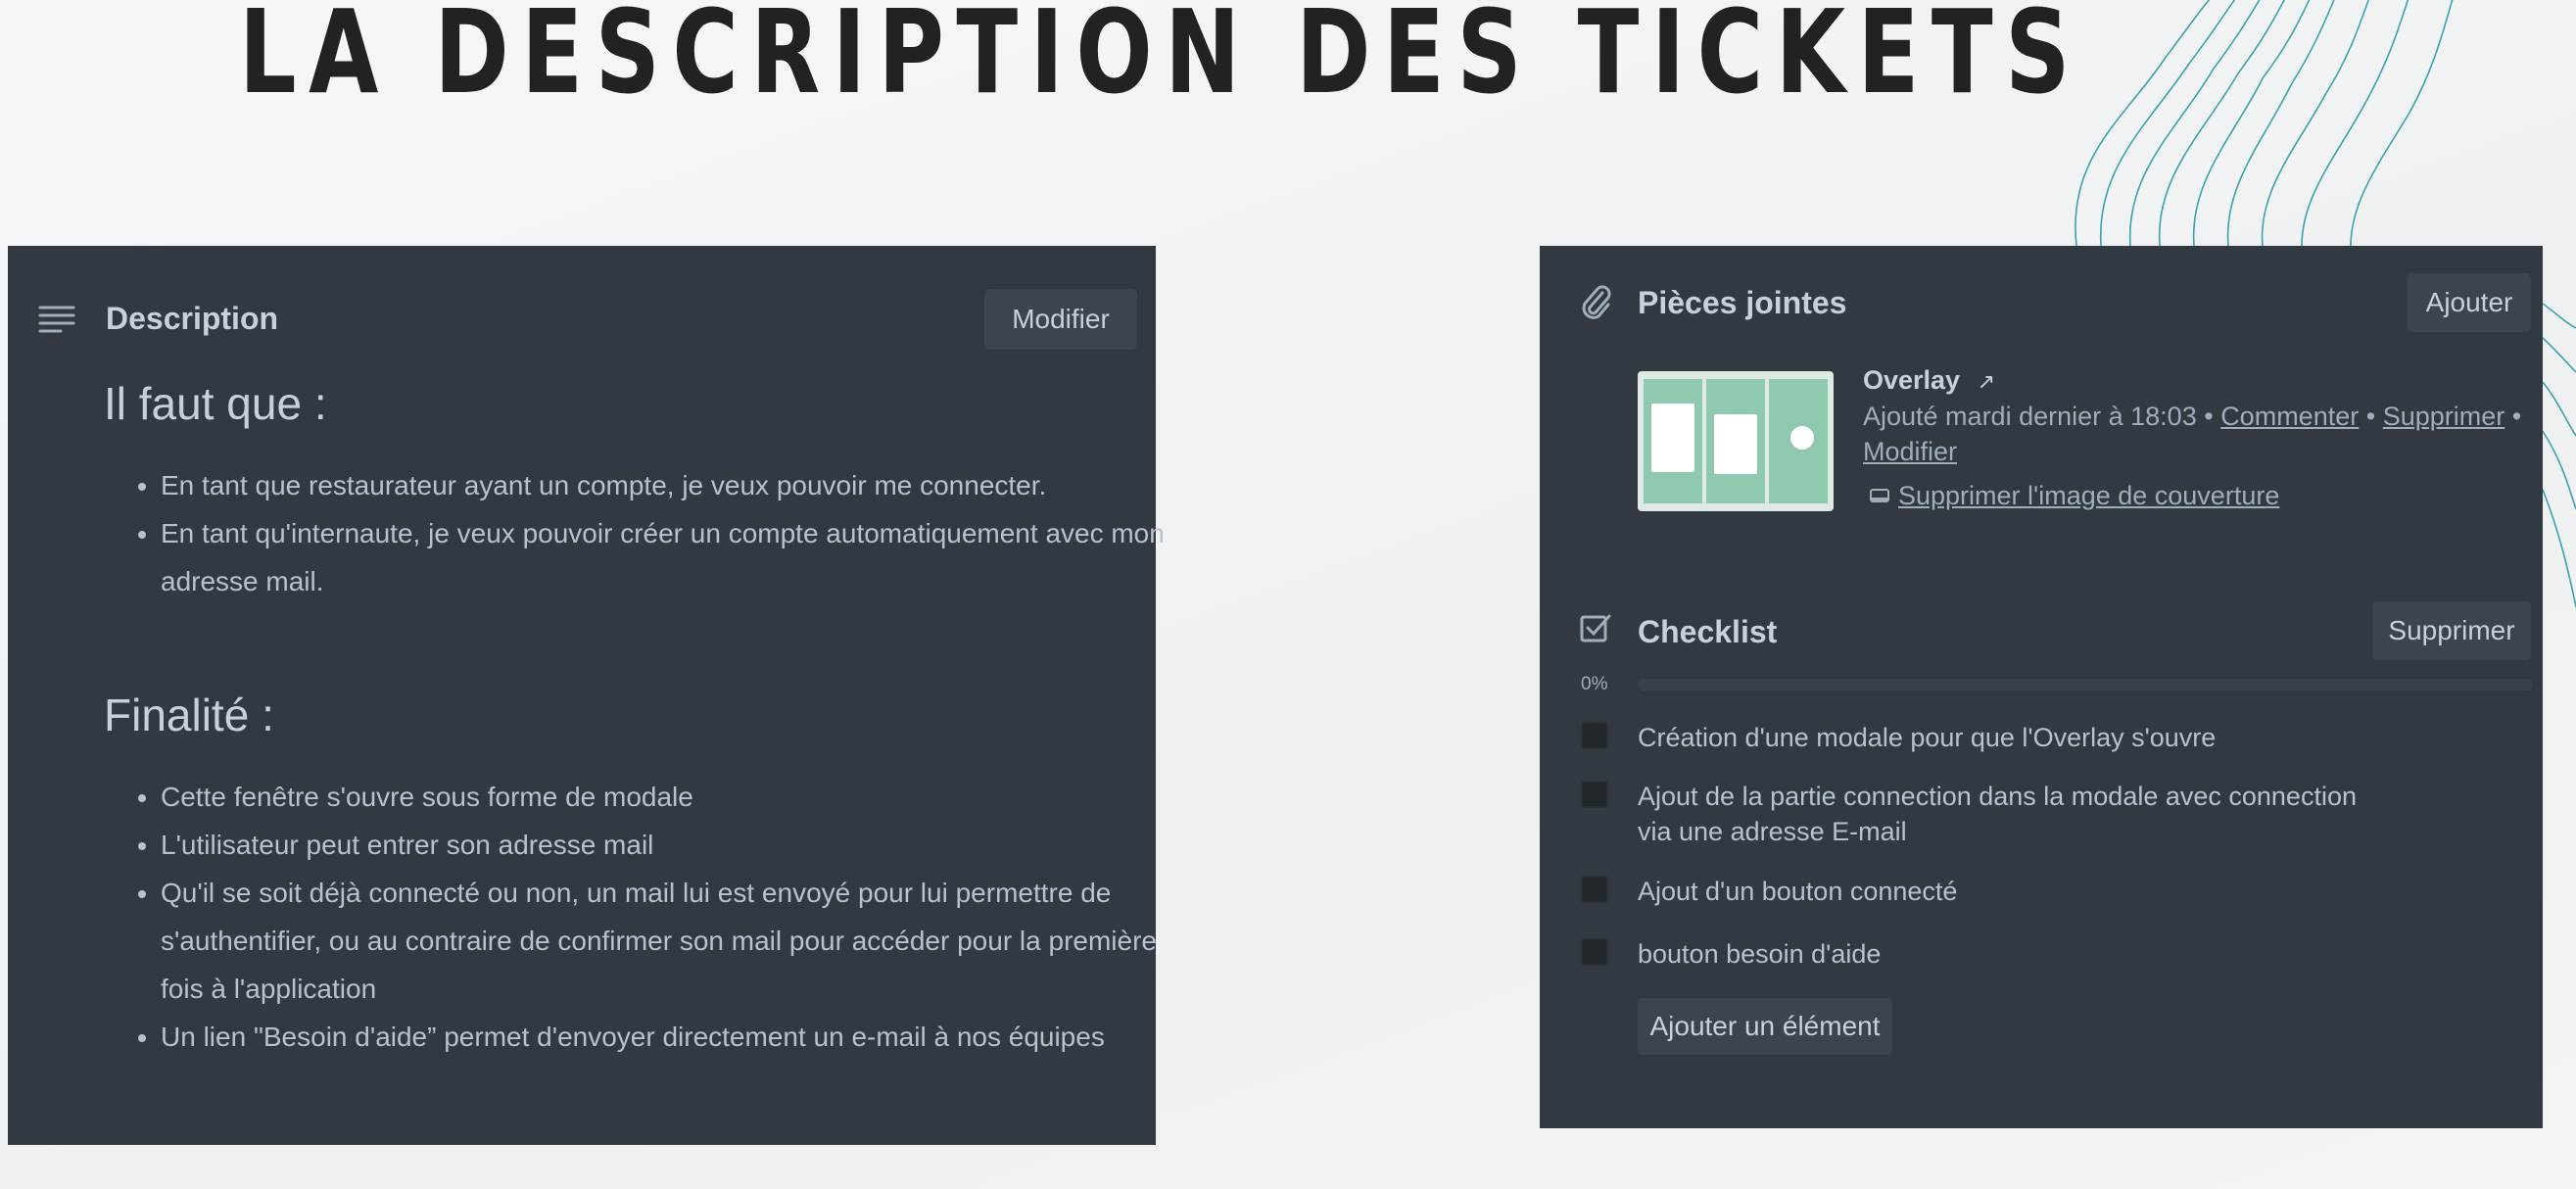 The image size is (2576, 1189). I want to click on checklist-item: Ajout d'un bouton connecté, so click(1769, 890).